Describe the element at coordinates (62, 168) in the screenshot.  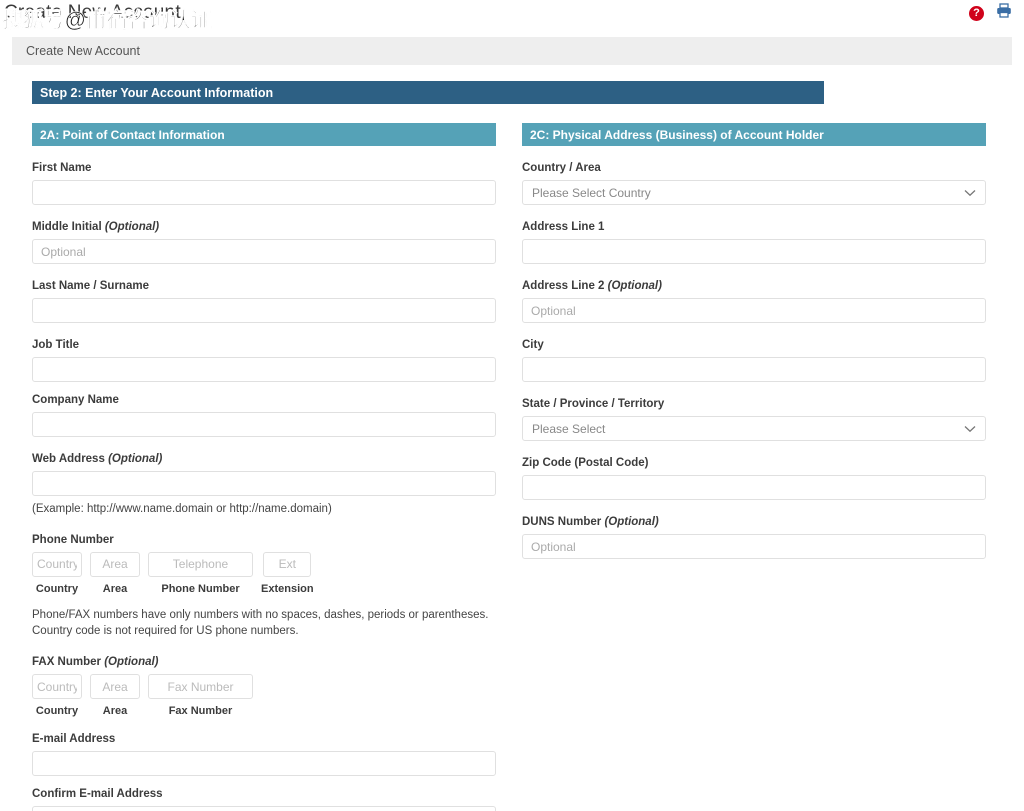
I see `first-name-label: First Name` at that location.